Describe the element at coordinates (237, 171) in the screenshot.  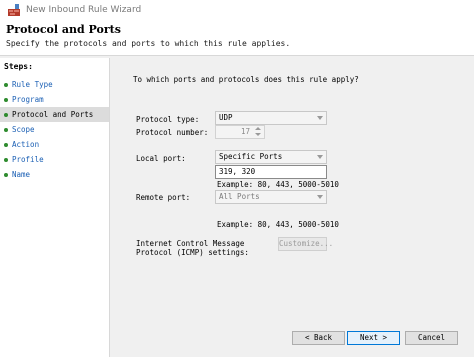
I see `local-port-input-value: 319, 320` at that location.